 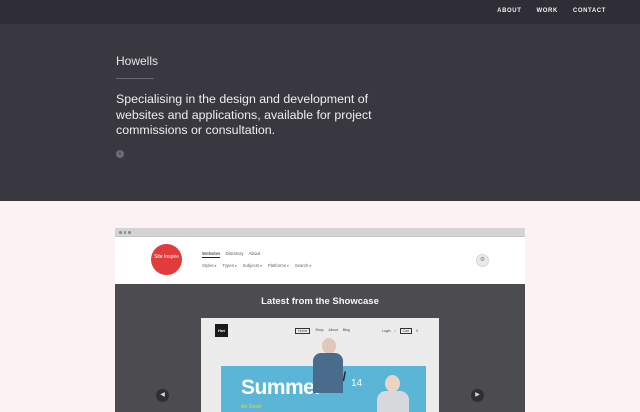 I want to click on nav-contact-link: CONTACT, so click(x=589, y=11).